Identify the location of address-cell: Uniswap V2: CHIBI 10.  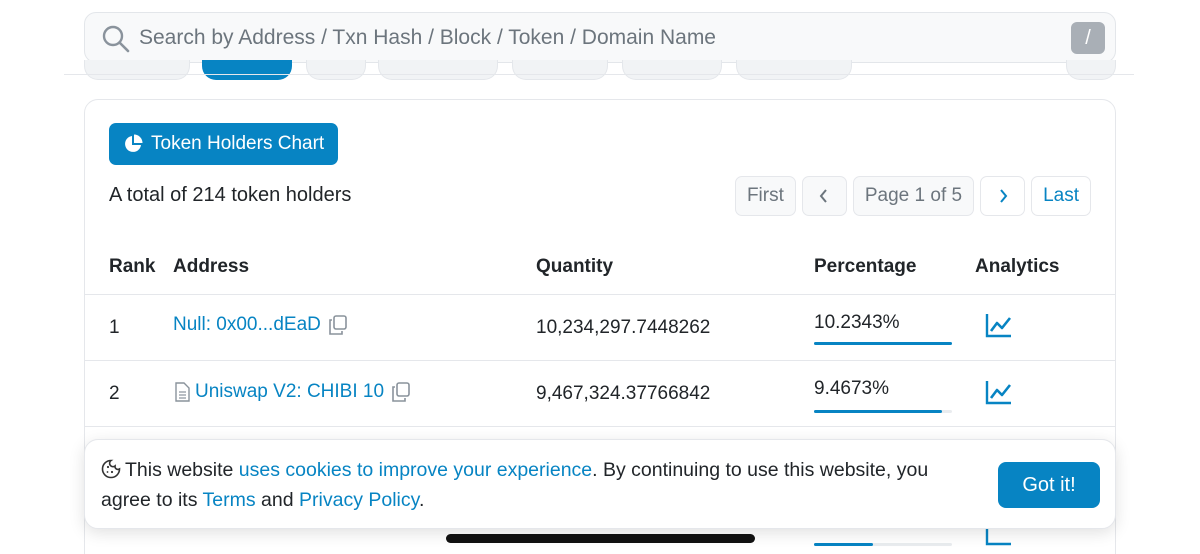
(291, 392).